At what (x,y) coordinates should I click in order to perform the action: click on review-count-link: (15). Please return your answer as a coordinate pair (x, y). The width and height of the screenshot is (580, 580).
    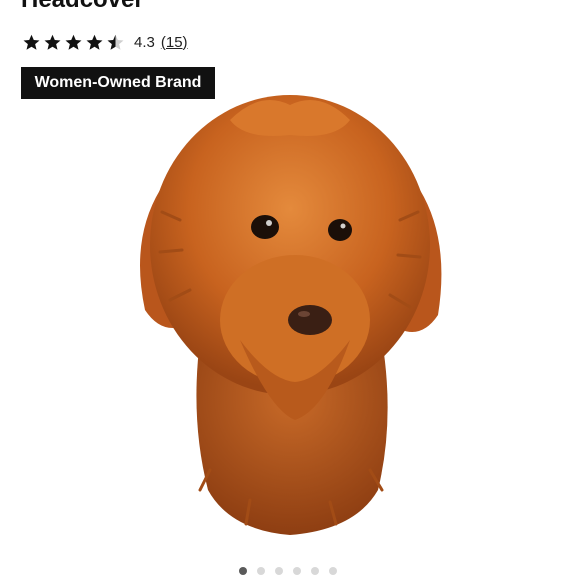
    Looking at the image, I should click on (174, 42).